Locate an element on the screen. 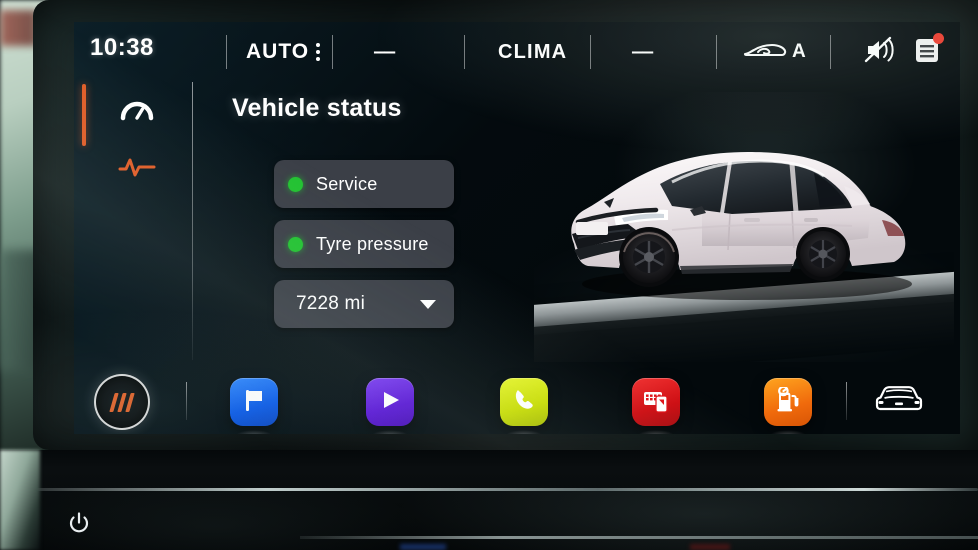  app-phone is located at coordinates (524, 406).